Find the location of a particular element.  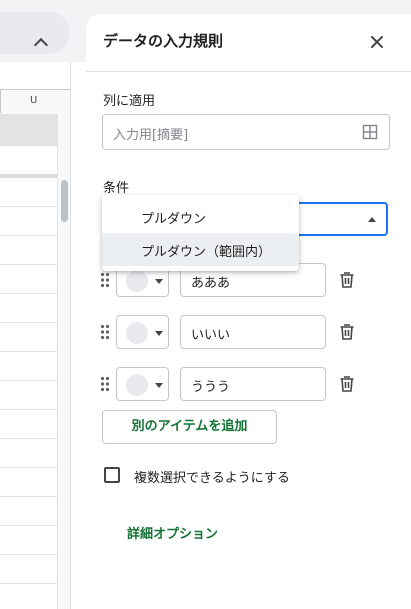

item-input: いいい is located at coordinates (253, 332).